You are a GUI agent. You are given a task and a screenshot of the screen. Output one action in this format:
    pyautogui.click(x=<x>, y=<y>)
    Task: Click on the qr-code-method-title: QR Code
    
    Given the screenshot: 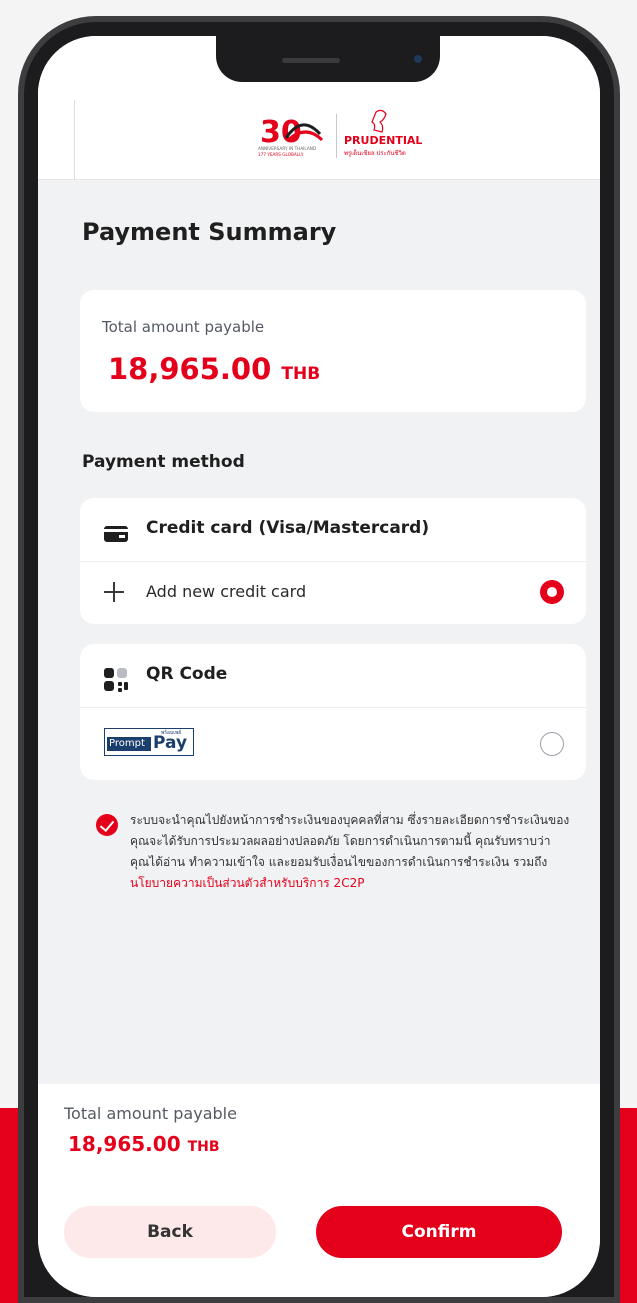 What is the action you would take?
    pyautogui.click(x=187, y=674)
    